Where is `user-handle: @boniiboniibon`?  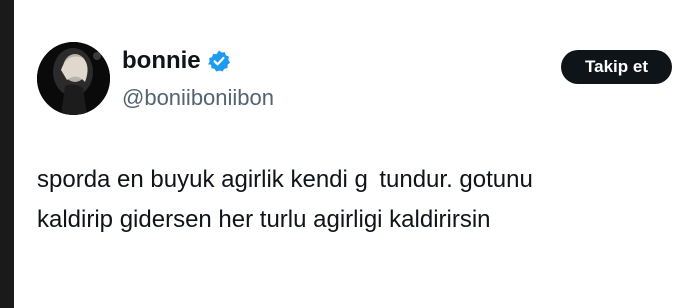 user-handle: @boniiboniibon is located at coordinates (198, 98).